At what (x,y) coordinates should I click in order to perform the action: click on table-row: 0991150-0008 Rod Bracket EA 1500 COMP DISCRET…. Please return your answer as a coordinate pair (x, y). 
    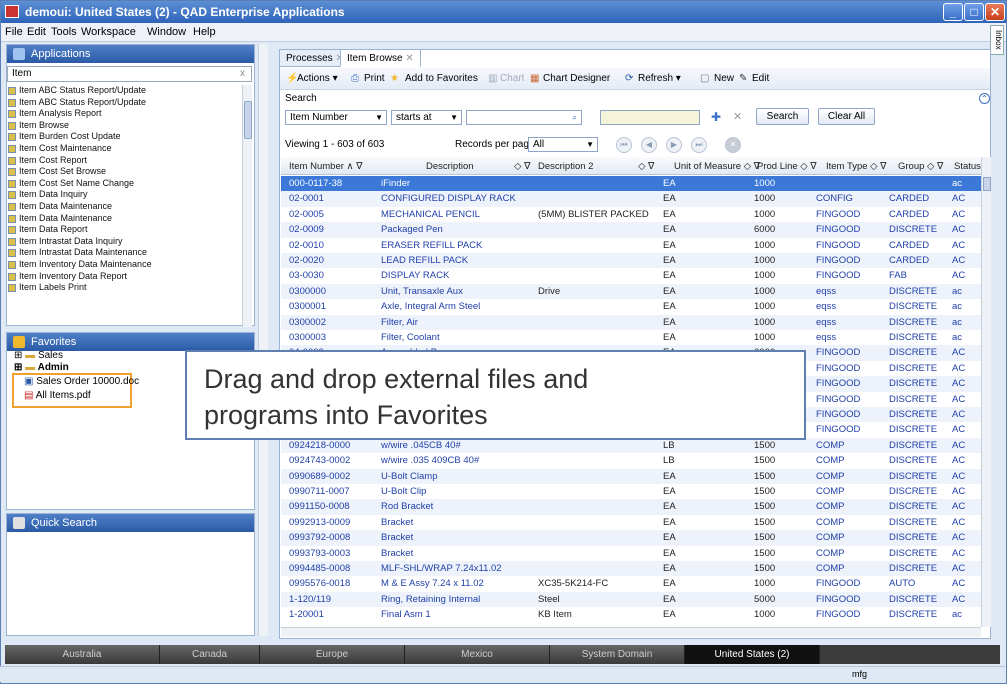
    Looking at the image, I should click on (631, 507).